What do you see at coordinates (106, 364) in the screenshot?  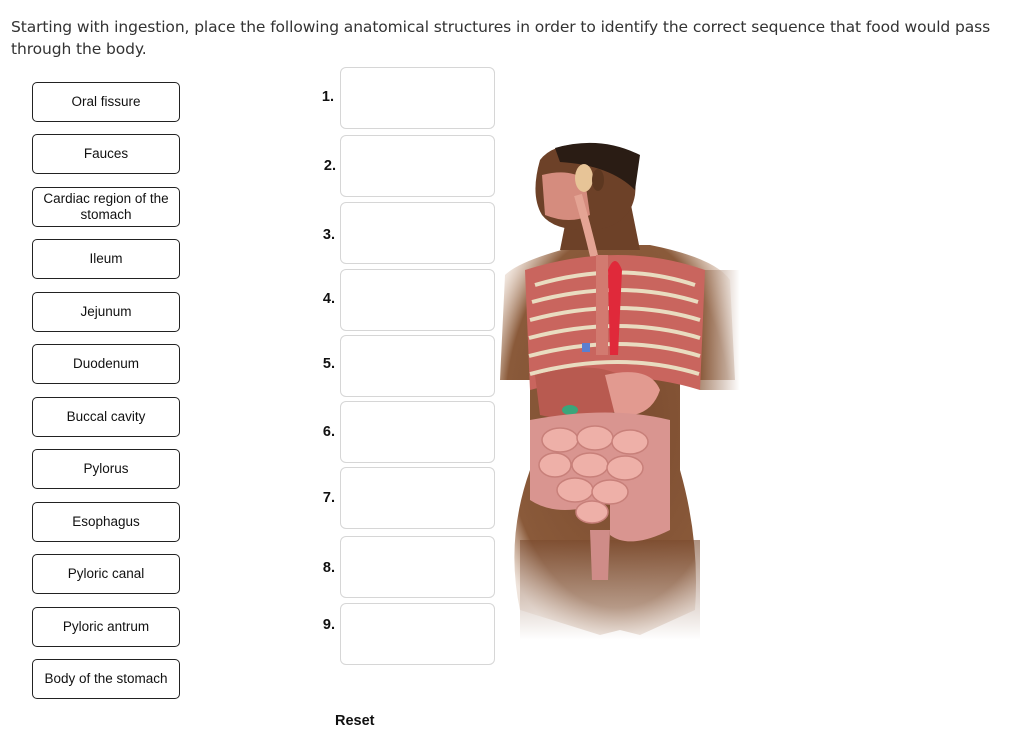 I see `label-duodenum: Duodenum` at bounding box center [106, 364].